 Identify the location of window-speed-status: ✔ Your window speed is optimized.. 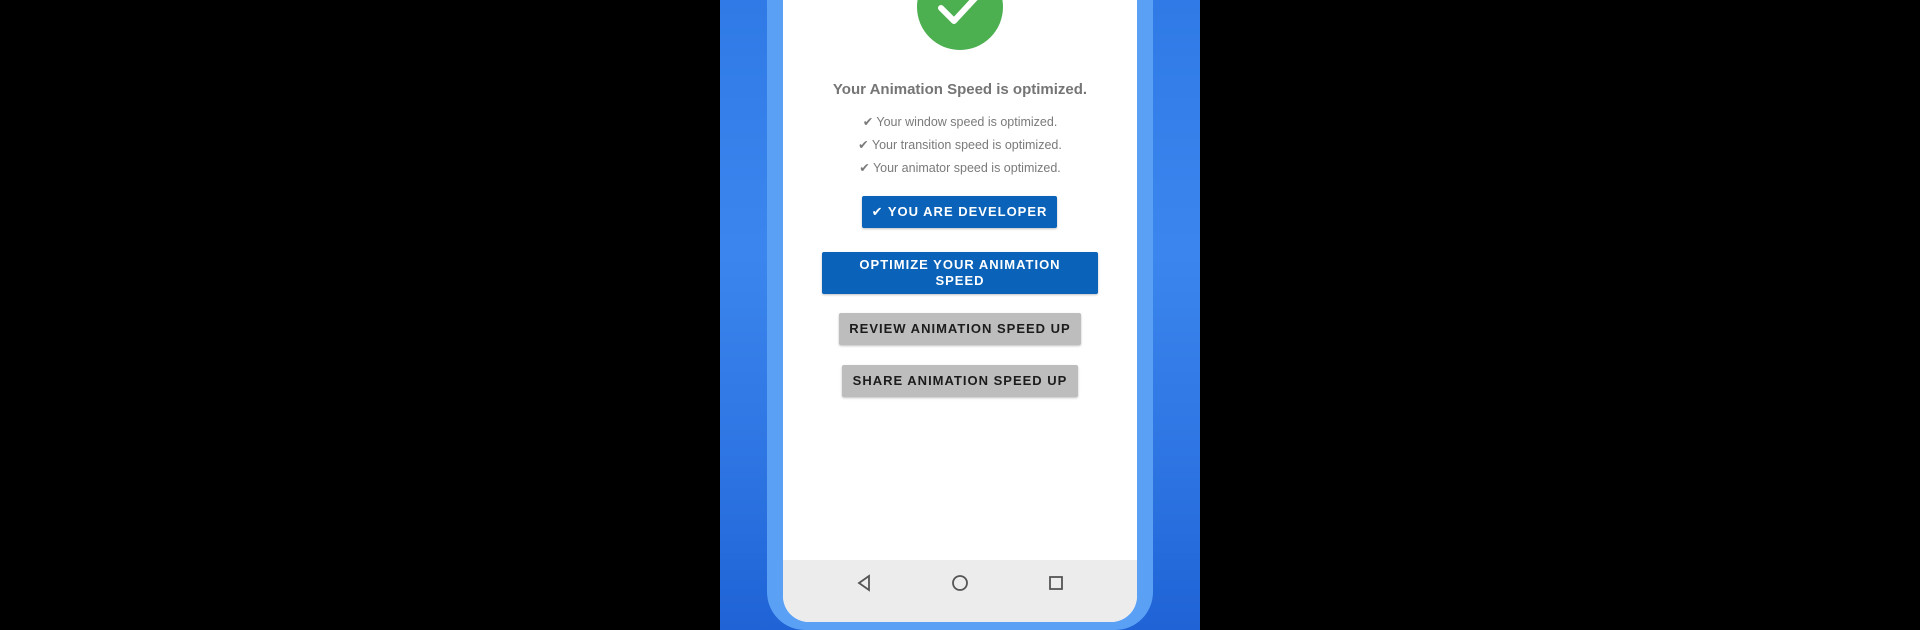
(960, 122).